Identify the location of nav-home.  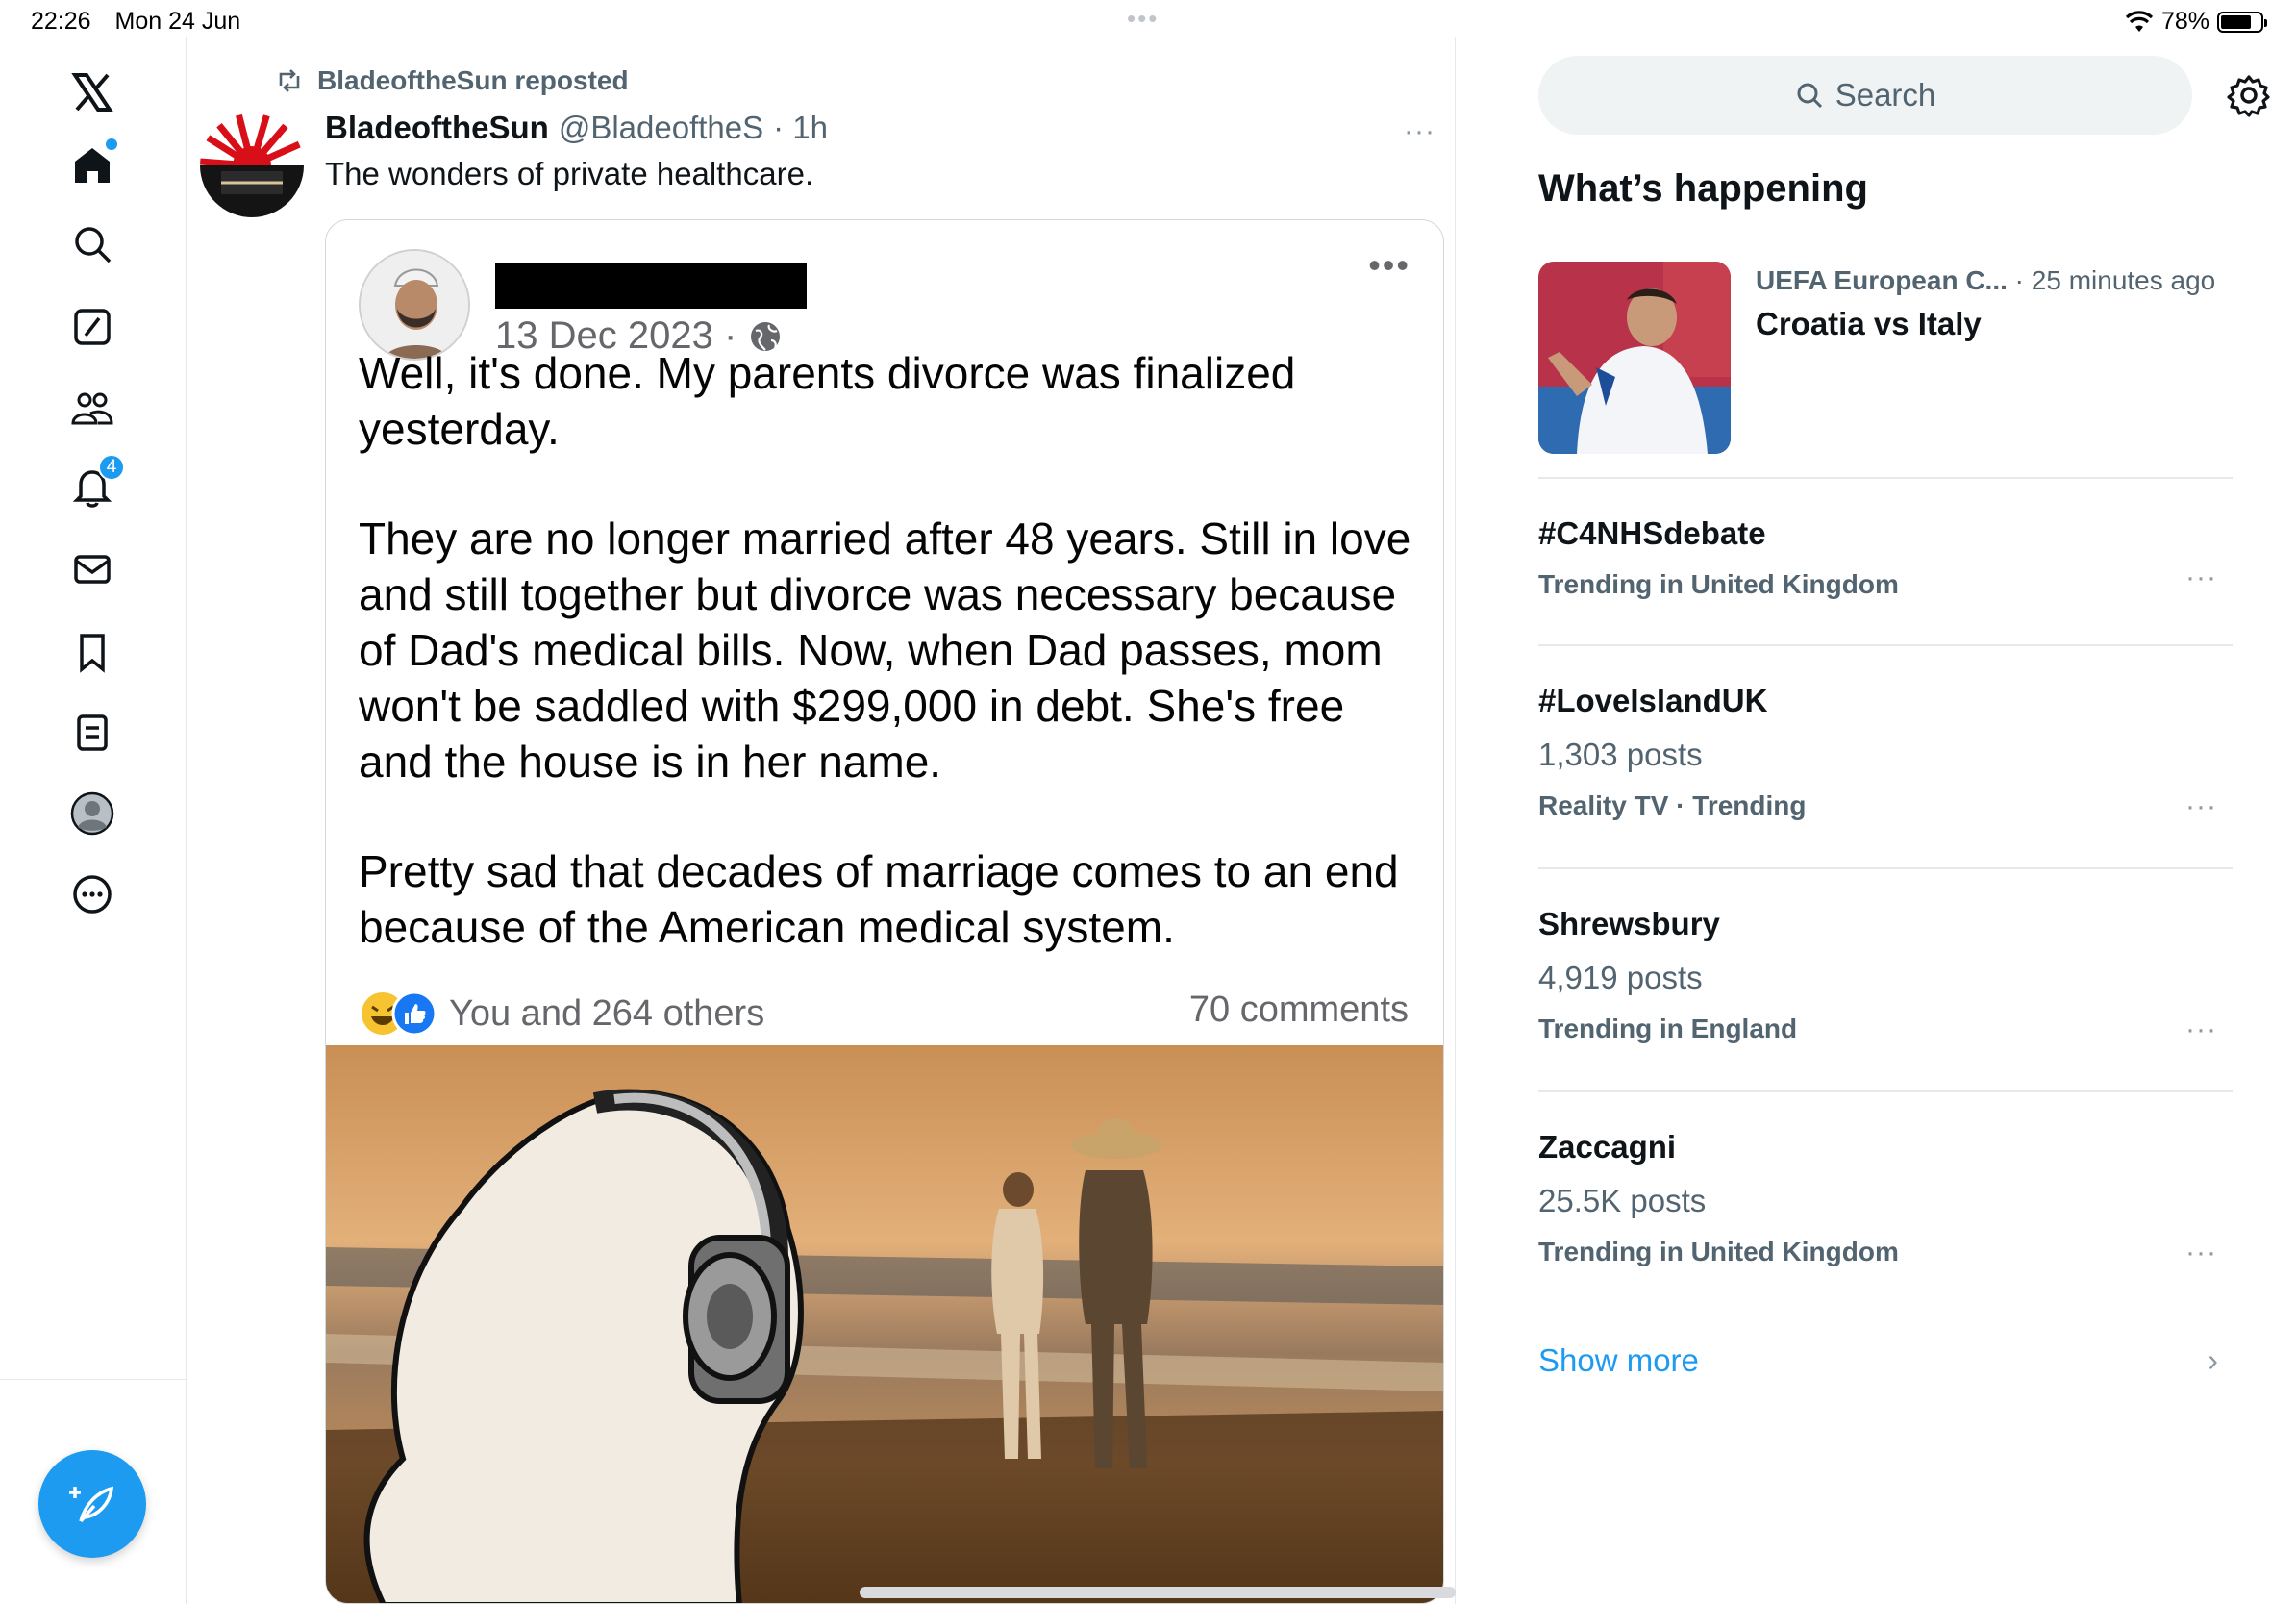
(92, 165).